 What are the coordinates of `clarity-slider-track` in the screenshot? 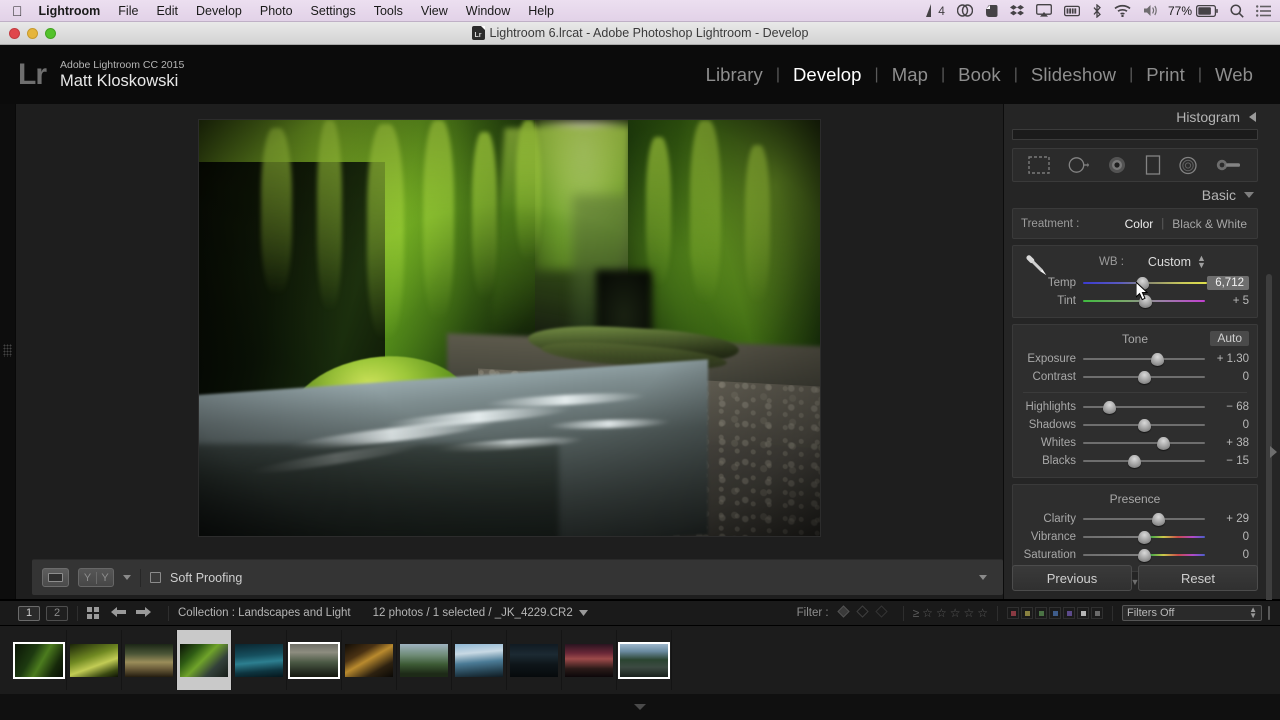 It's located at (1144, 519).